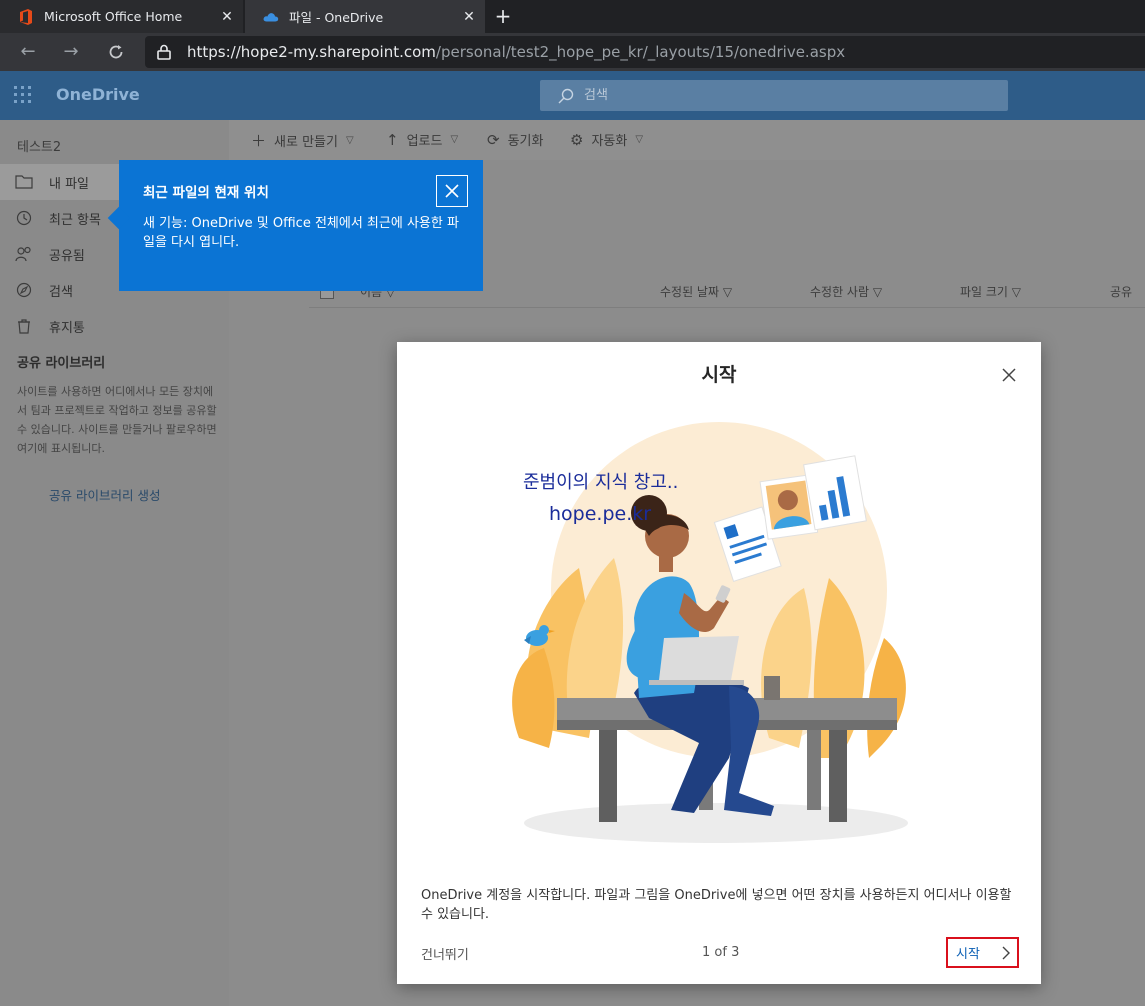 The height and width of the screenshot is (1006, 1145). Describe the element at coordinates (968, 954) in the screenshot. I see `start-button-label: 시작` at that location.